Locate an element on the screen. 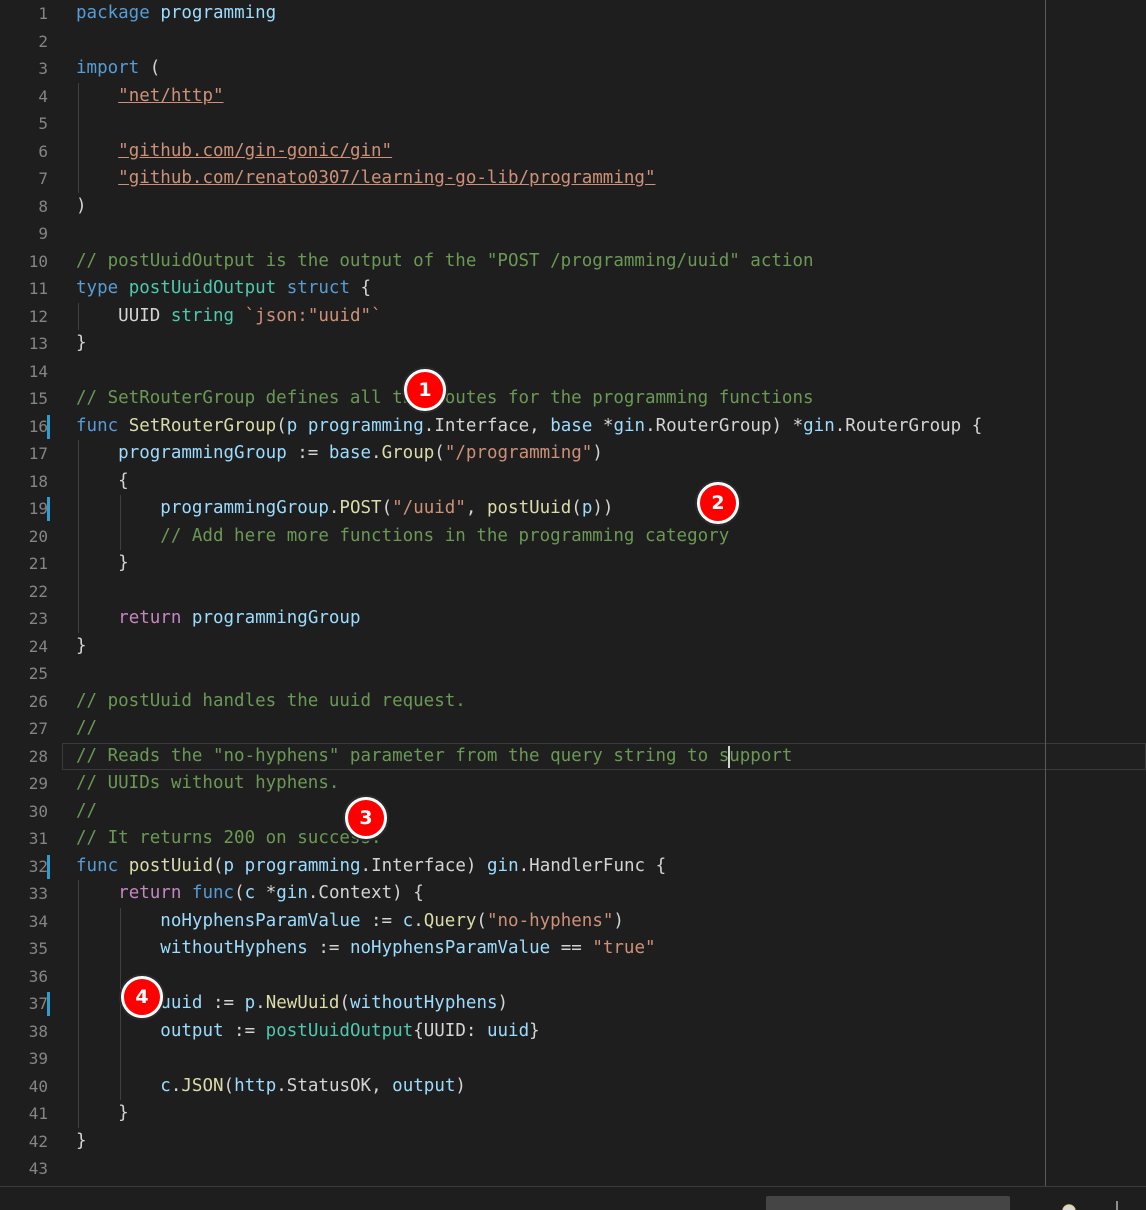  code-line: 39 is located at coordinates (573, 1059).